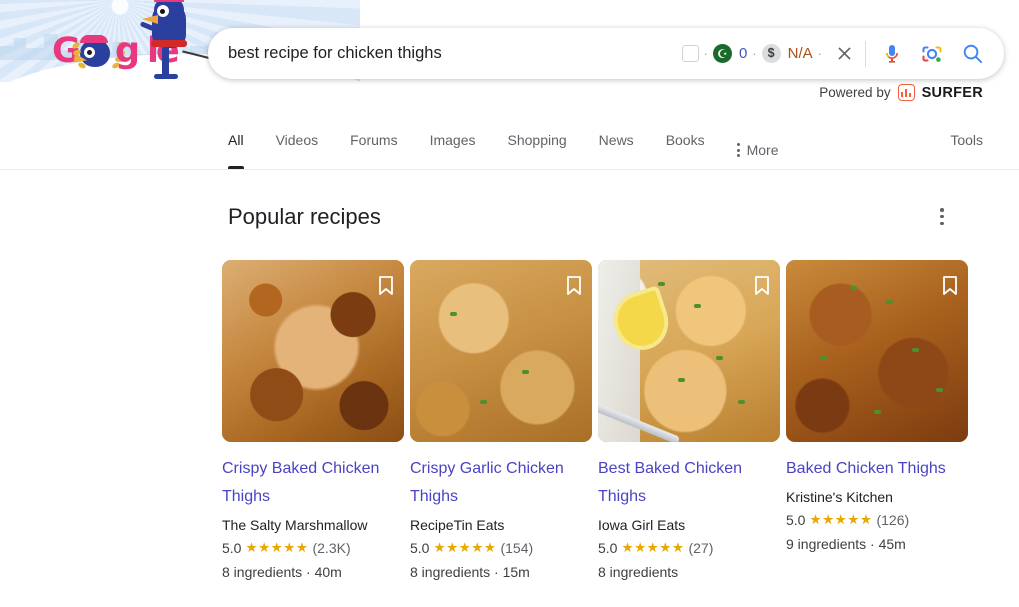  I want to click on tab-books: Books, so click(685, 144).